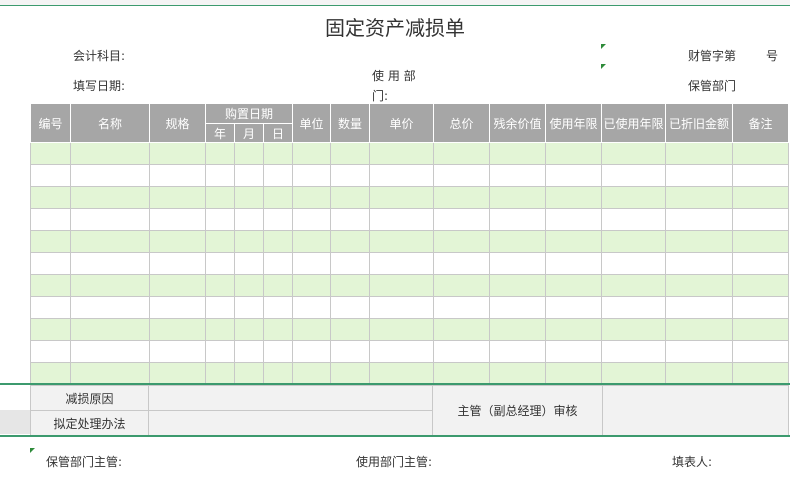  Describe the element at coordinates (350, 123) in the screenshot. I see `col-header-qty: 数量` at that location.